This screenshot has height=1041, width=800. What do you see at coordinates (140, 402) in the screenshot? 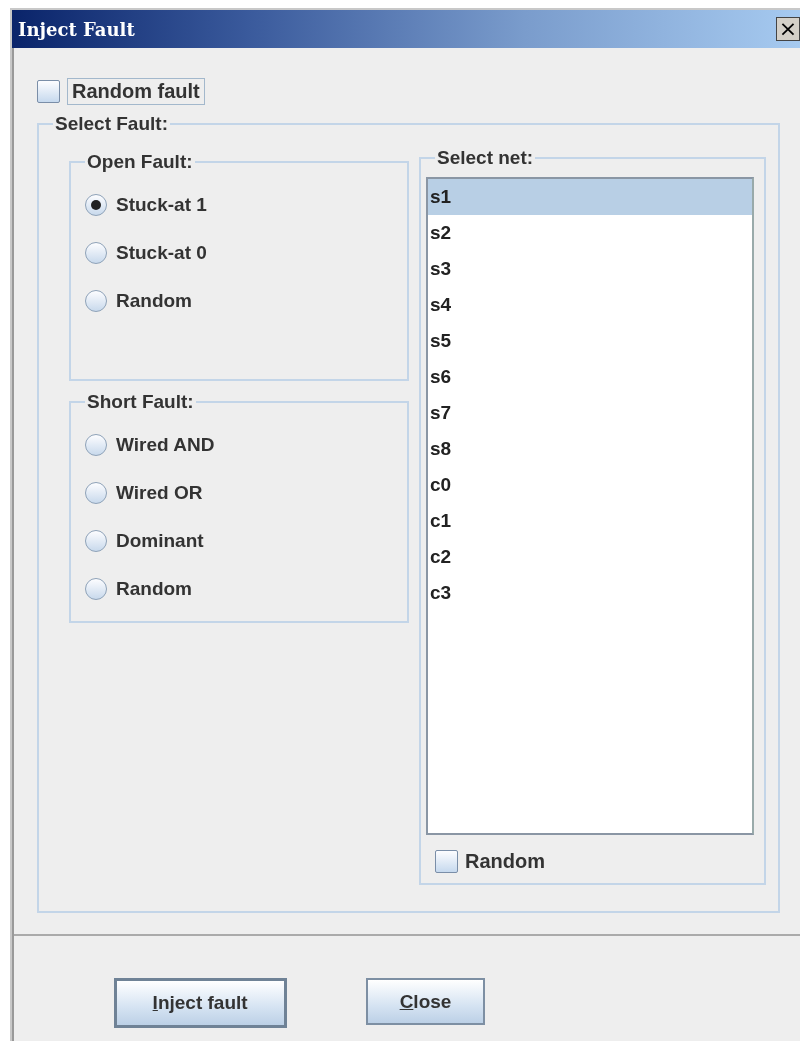
I see `group-title: Short Fault:` at bounding box center [140, 402].